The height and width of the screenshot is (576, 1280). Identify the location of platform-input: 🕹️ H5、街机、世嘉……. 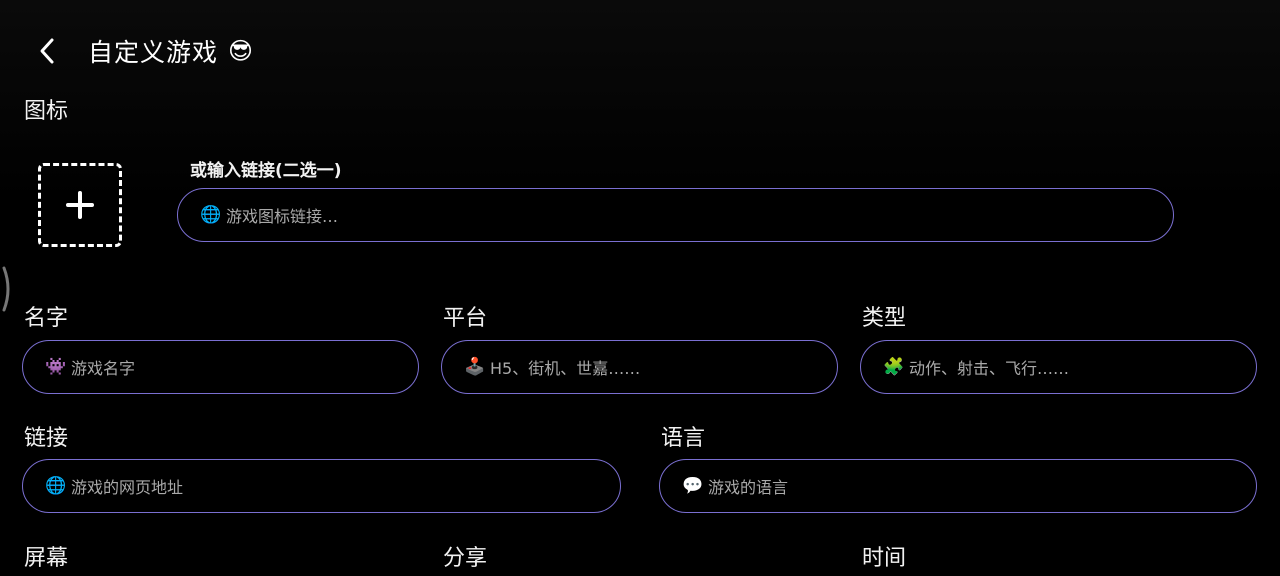
(639, 367).